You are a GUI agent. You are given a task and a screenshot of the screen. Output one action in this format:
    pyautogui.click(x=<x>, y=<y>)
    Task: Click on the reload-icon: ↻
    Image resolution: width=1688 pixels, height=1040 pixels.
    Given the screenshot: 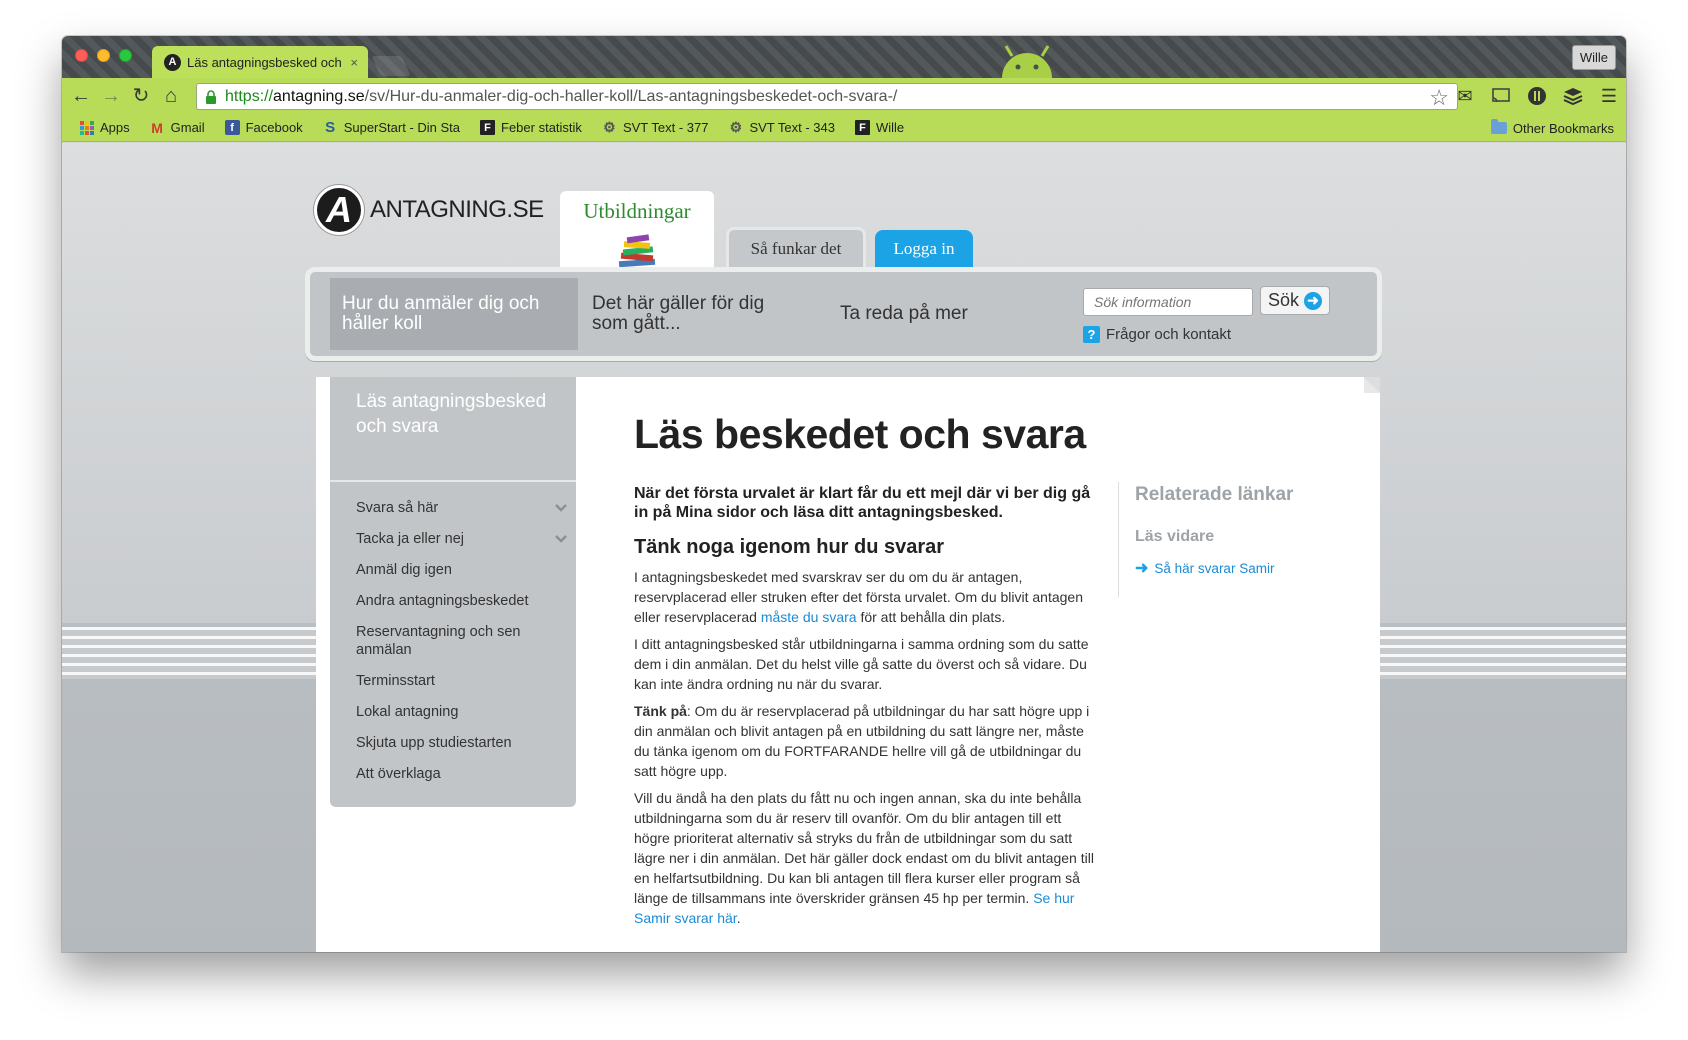 What is the action you would take?
    pyautogui.click(x=141, y=96)
    